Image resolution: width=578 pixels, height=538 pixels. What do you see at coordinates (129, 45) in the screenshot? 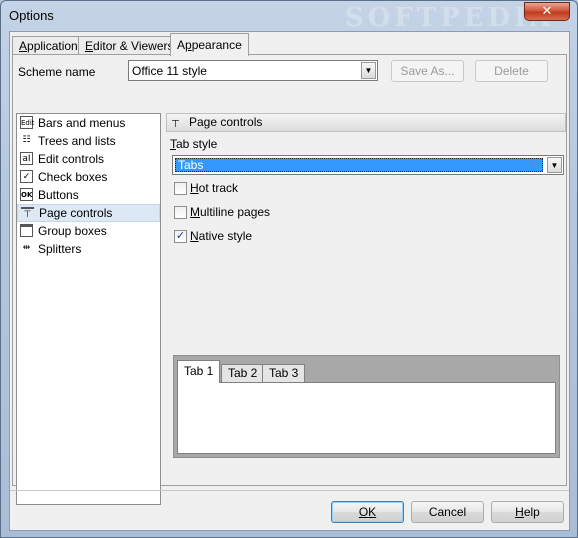
I see `tab-editor-viewers: Editor & Viewers` at bounding box center [129, 45].